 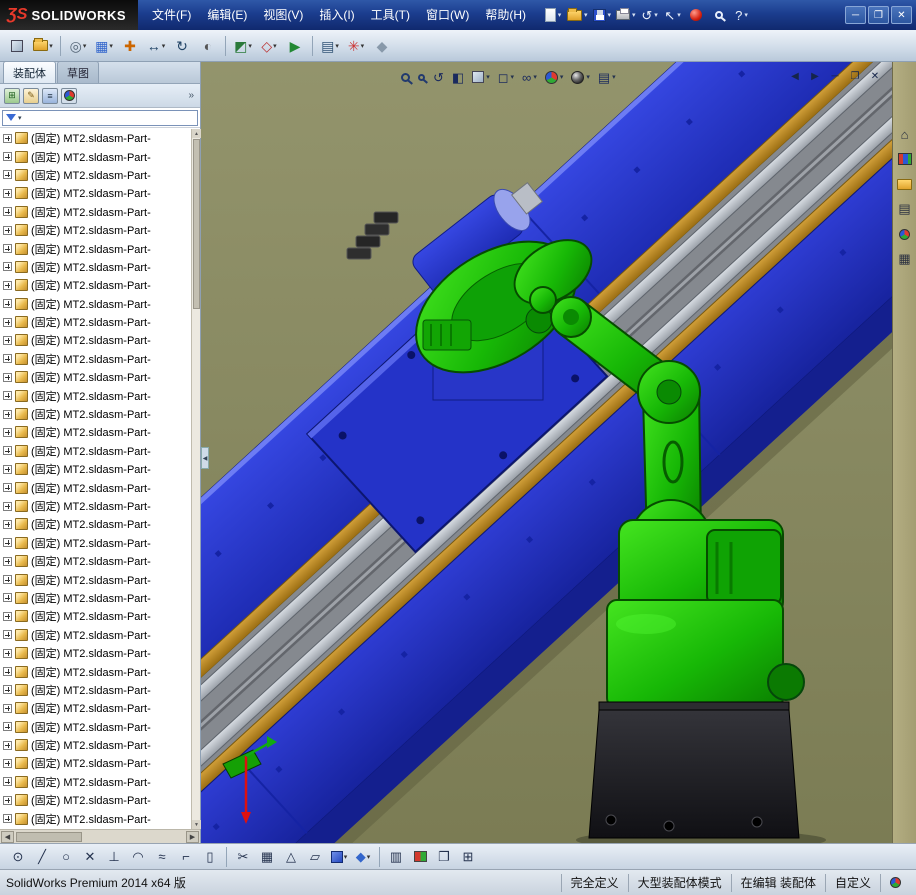 I want to click on scroll-right-icon: ▶, so click(x=192, y=836).